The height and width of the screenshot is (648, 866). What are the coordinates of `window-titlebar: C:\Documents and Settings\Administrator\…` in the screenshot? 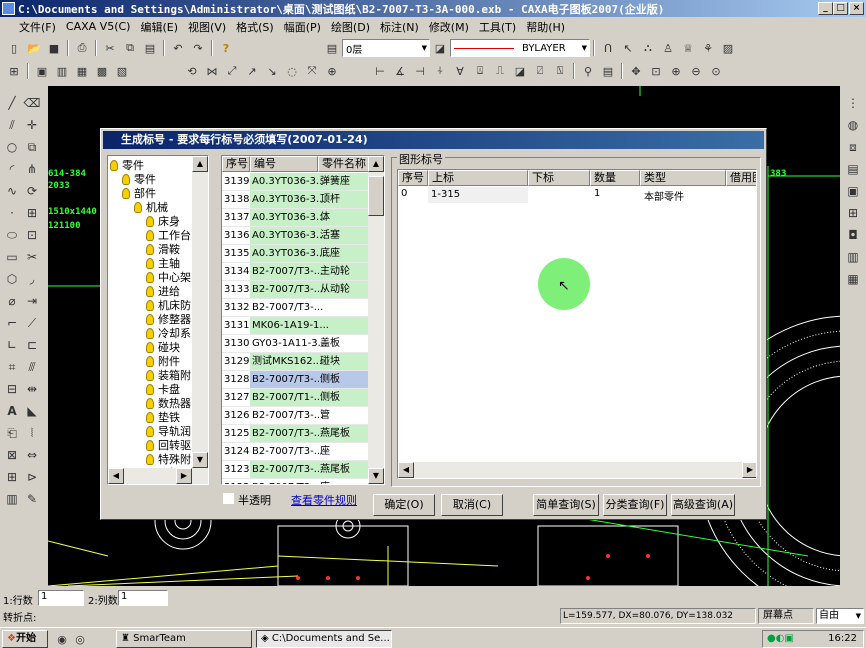 It's located at (433, 8).